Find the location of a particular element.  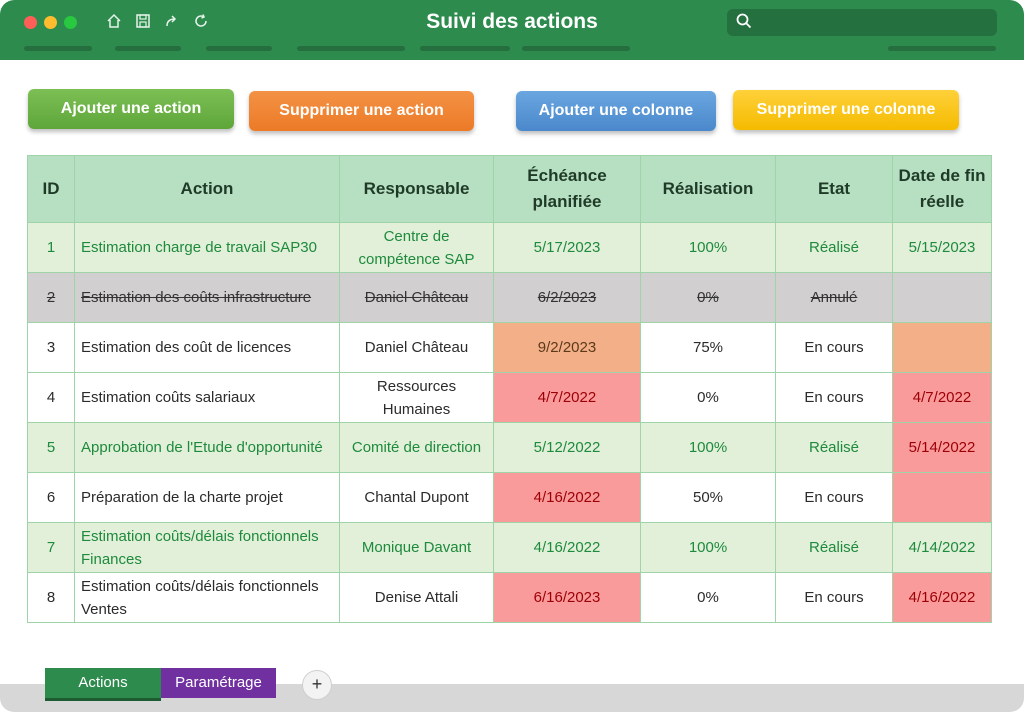

cell-responsable: Ressources Humaines is located at coordinates (416, 397).